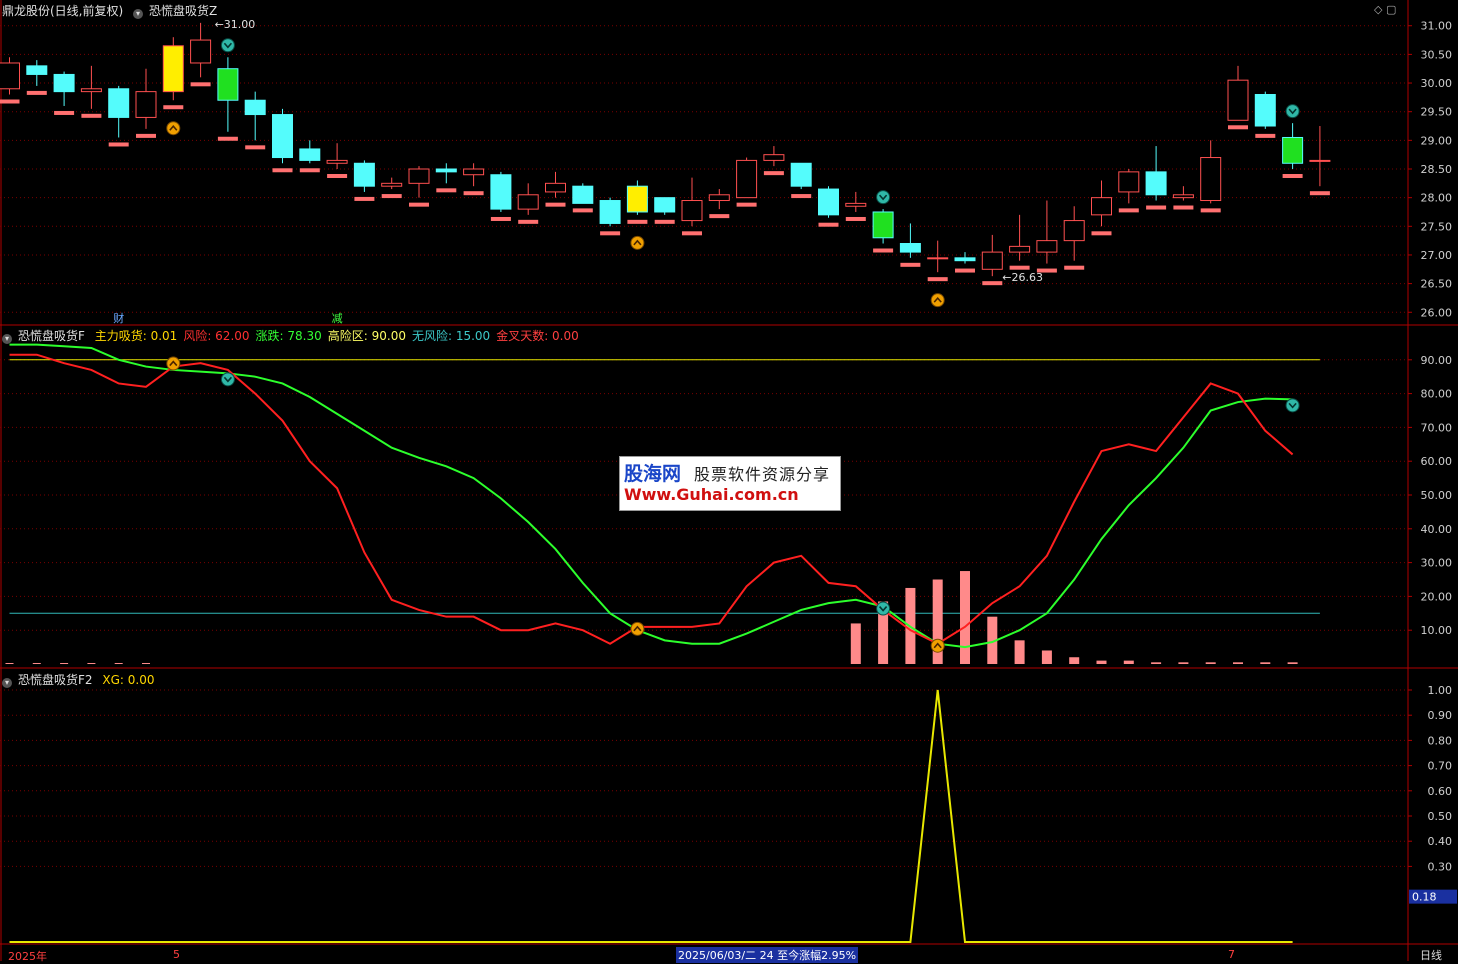  Describe the element at coordinates (1437, 529) in the screenshot. I see `ind1-axis-label: 40.00` at that location.